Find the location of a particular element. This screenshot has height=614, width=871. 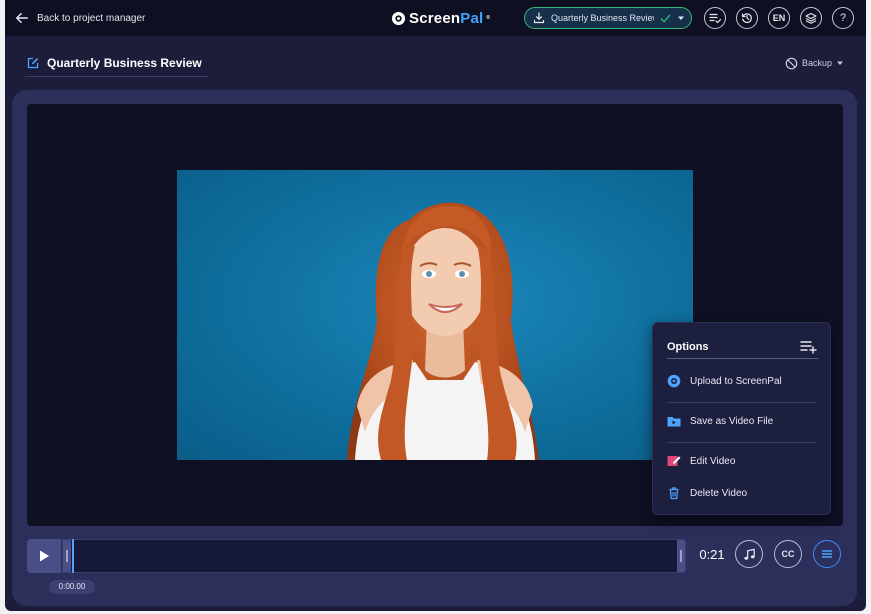

screenpal-logo: Screen Pal ® is located at coordinates (440, 18).